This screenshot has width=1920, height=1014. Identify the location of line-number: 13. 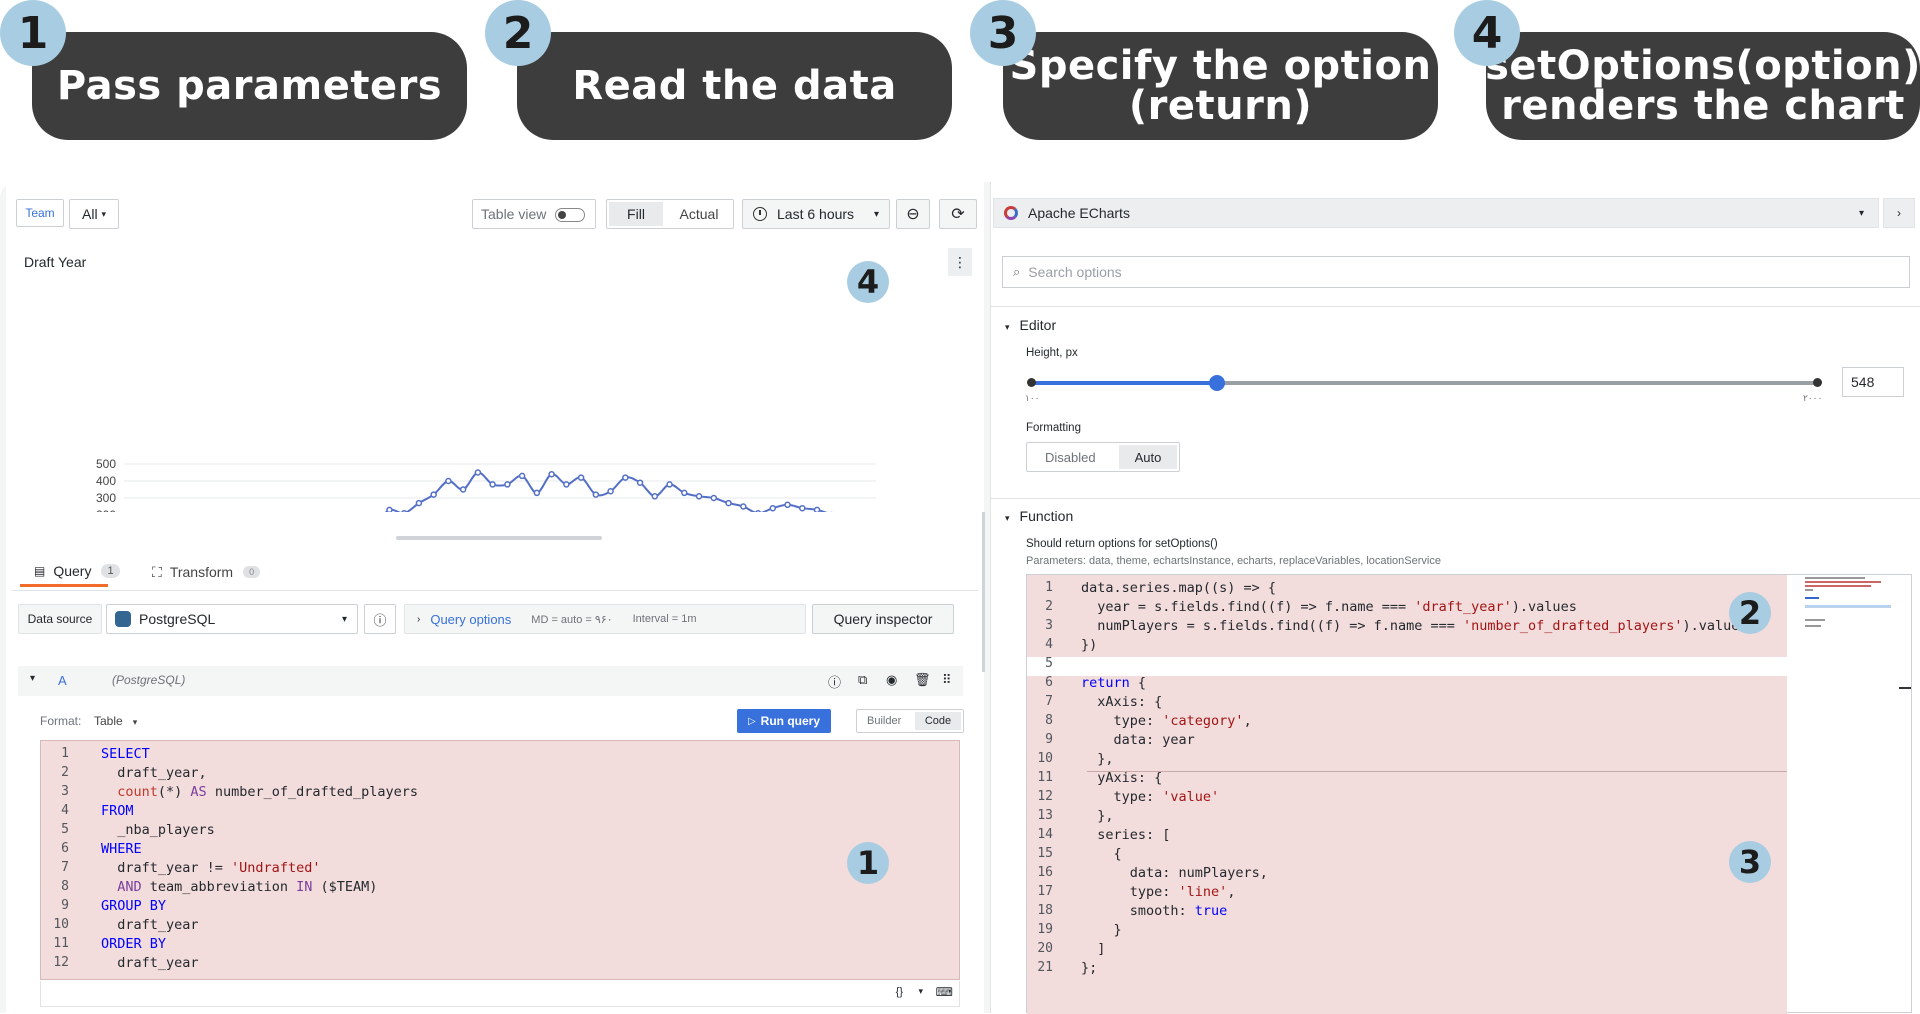
(1045, 815).